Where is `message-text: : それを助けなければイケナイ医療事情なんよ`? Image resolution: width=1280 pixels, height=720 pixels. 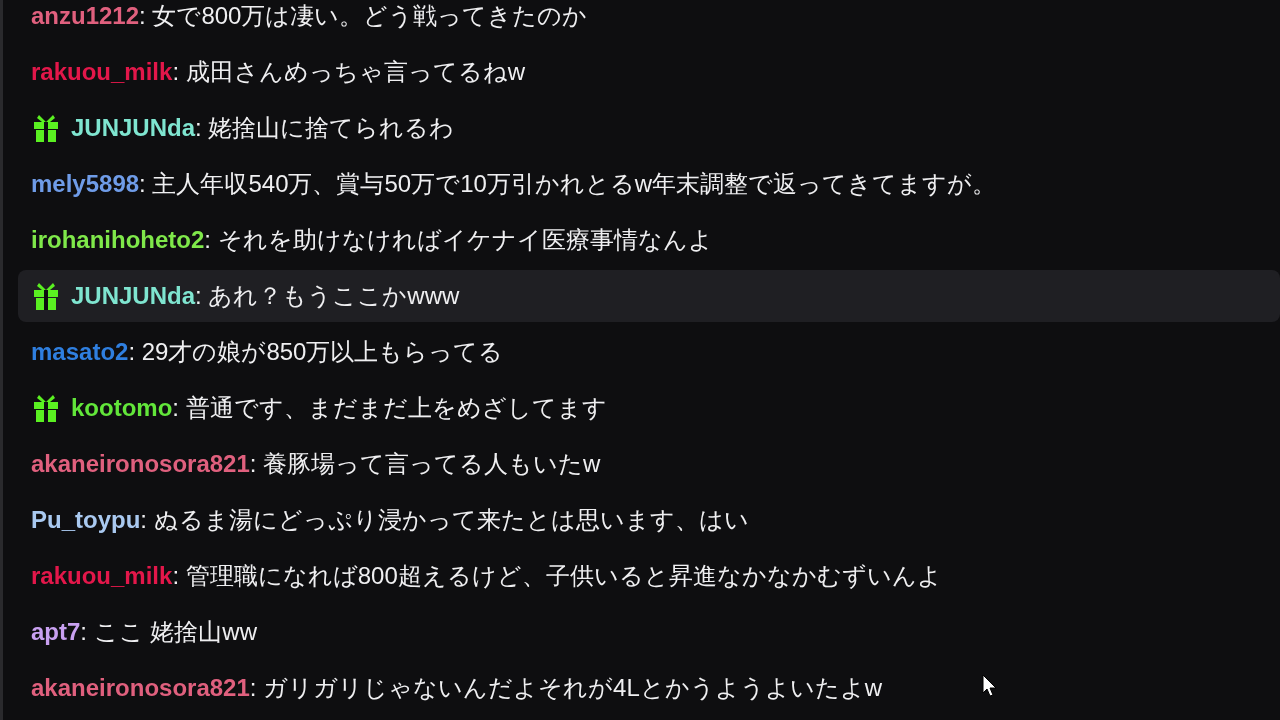
message-text: : それを助けなければイケナイ医療事情なんよ is located at coordinates (458, 240).